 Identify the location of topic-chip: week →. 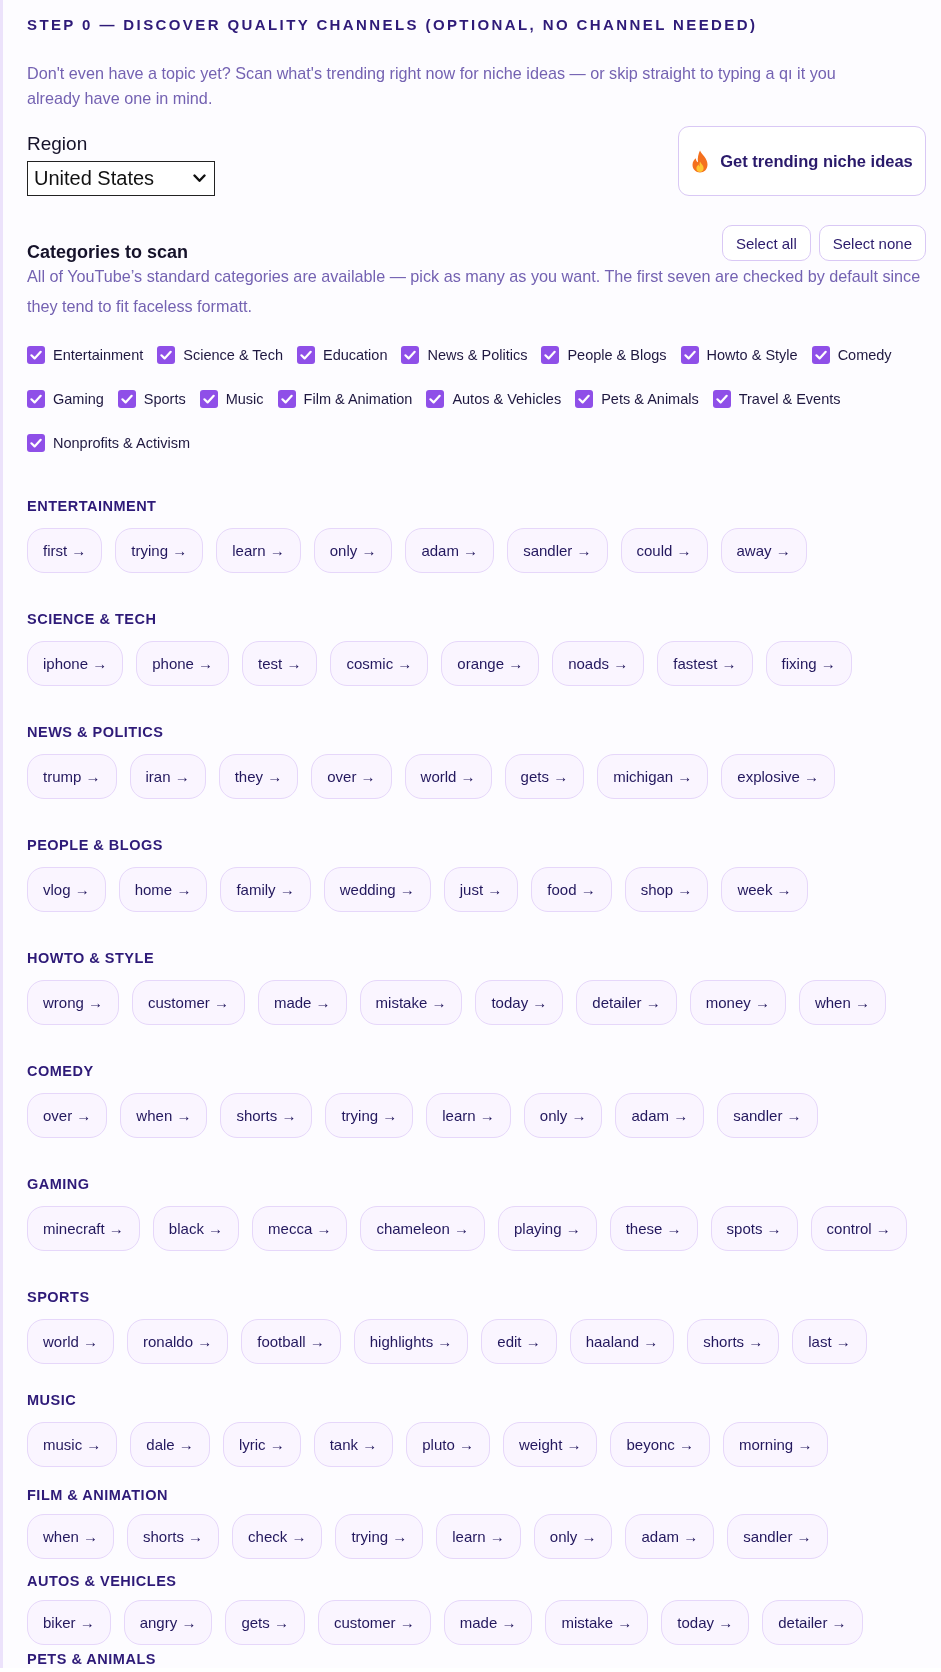
(764, 889).